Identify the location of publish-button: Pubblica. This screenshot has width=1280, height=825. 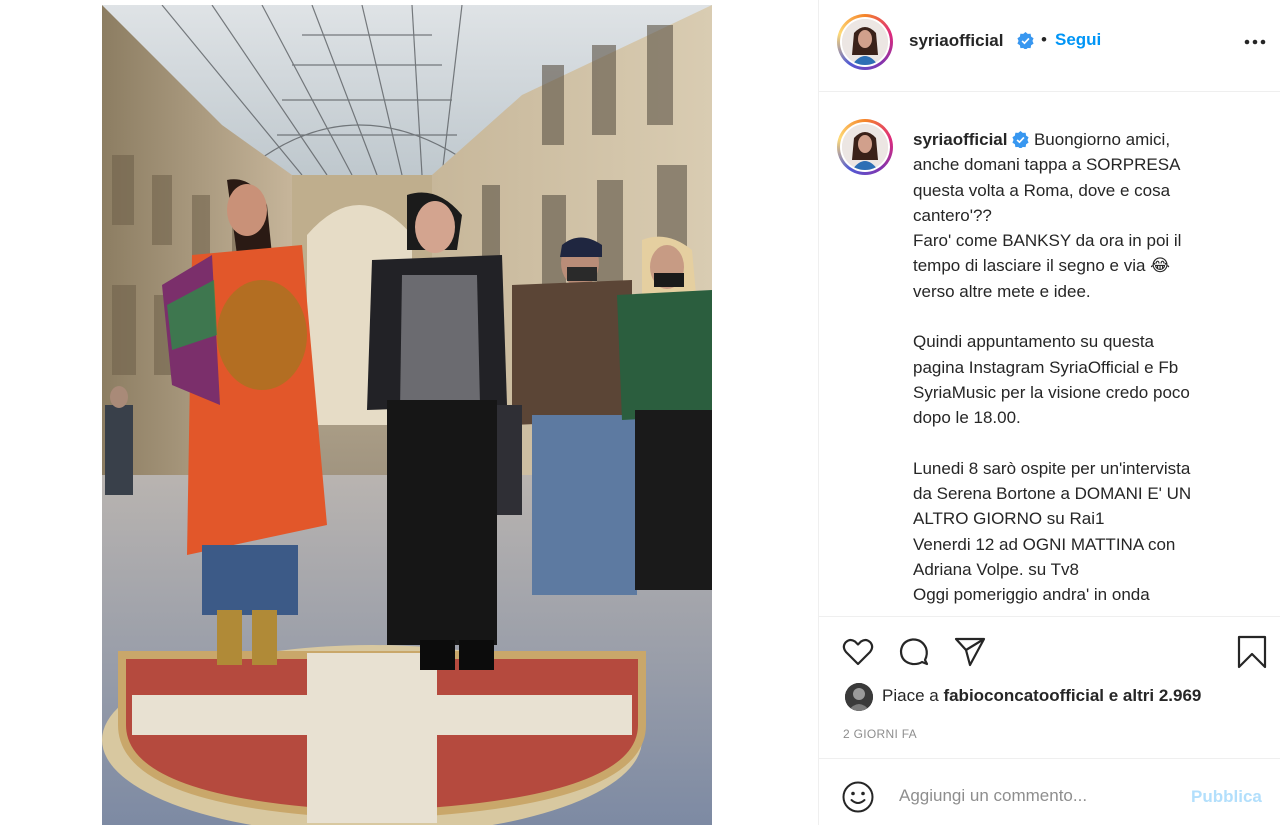
(1226, 797).